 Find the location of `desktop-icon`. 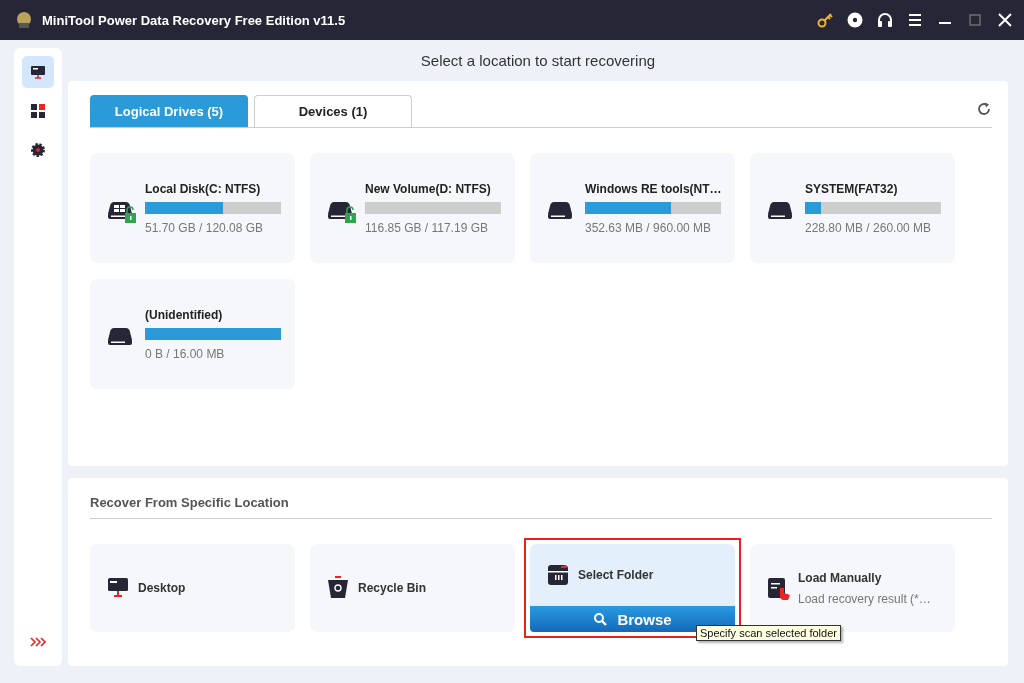

desktop-icon is located at coordinates (118, 588).